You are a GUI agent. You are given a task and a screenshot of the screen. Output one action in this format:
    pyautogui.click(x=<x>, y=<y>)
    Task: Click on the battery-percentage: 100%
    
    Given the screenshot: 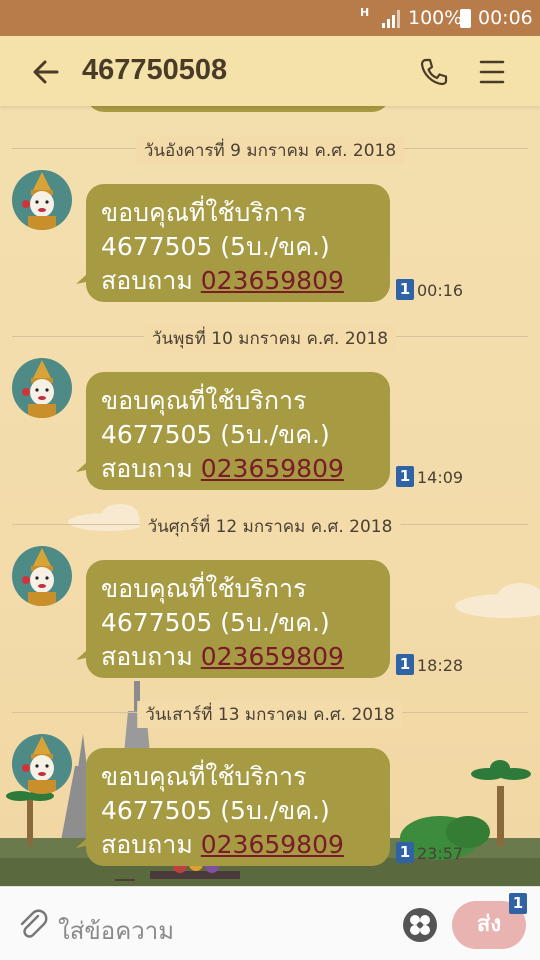 What is the action you would take?
    pyautogui.click(x=435, y=18)
    